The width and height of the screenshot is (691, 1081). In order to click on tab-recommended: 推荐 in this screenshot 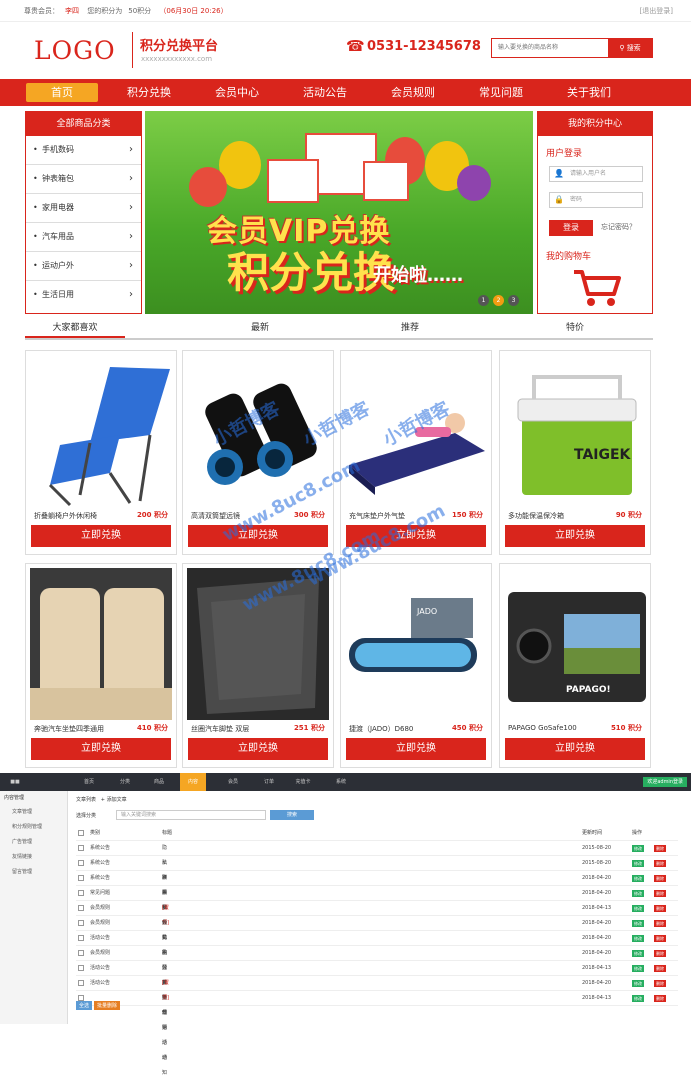, I will do `click(410, 328)`.